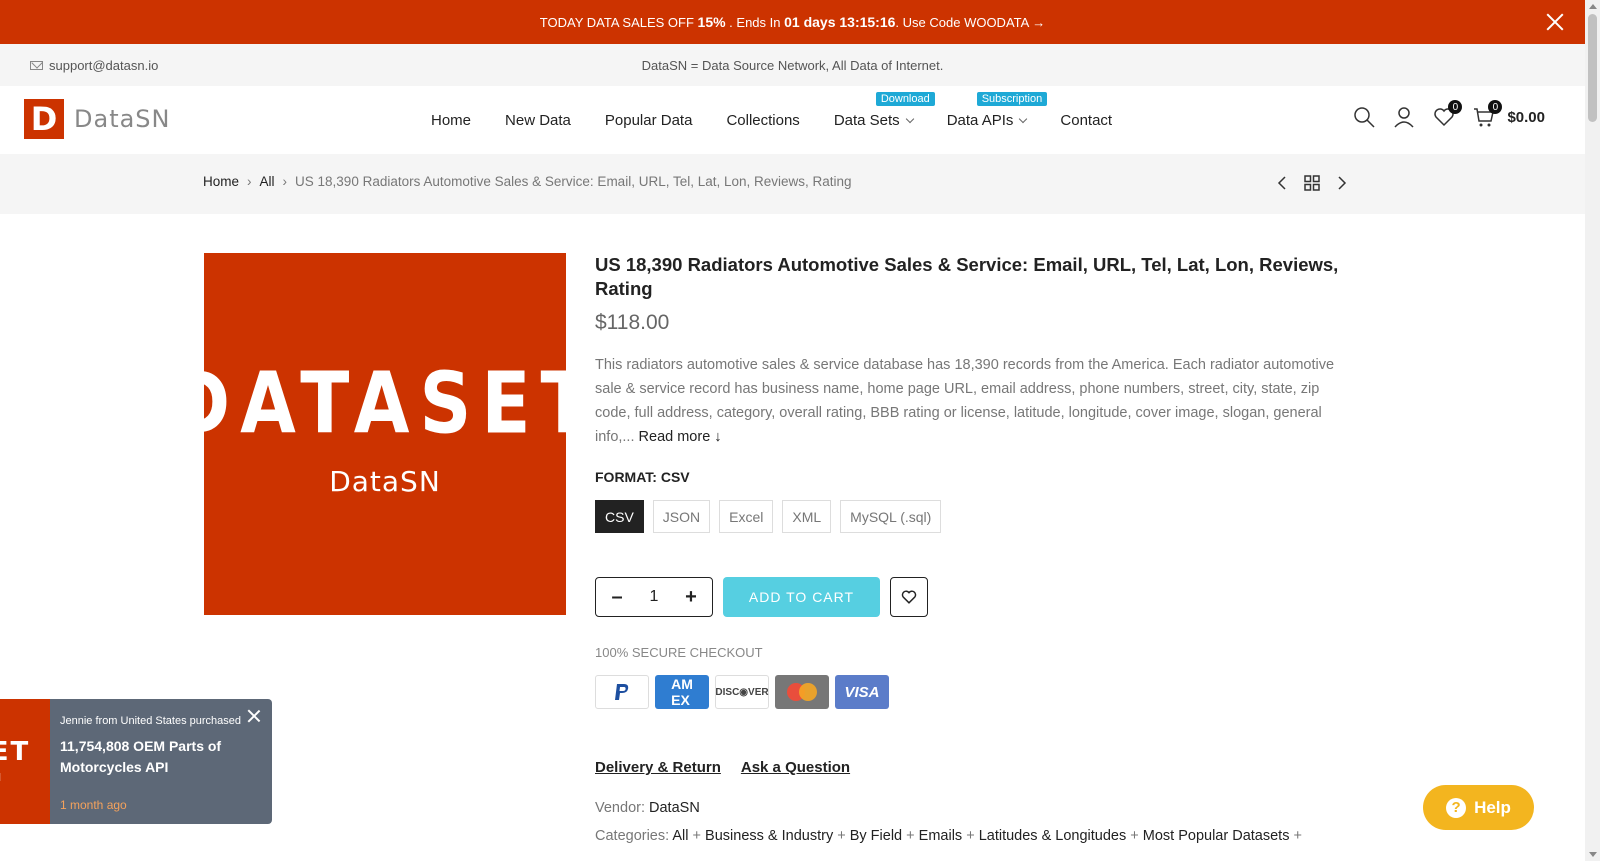 The height and width of the screenshot is (861, 1600). I want to click on read-more-link: Read more ↓, so click(680, 437).